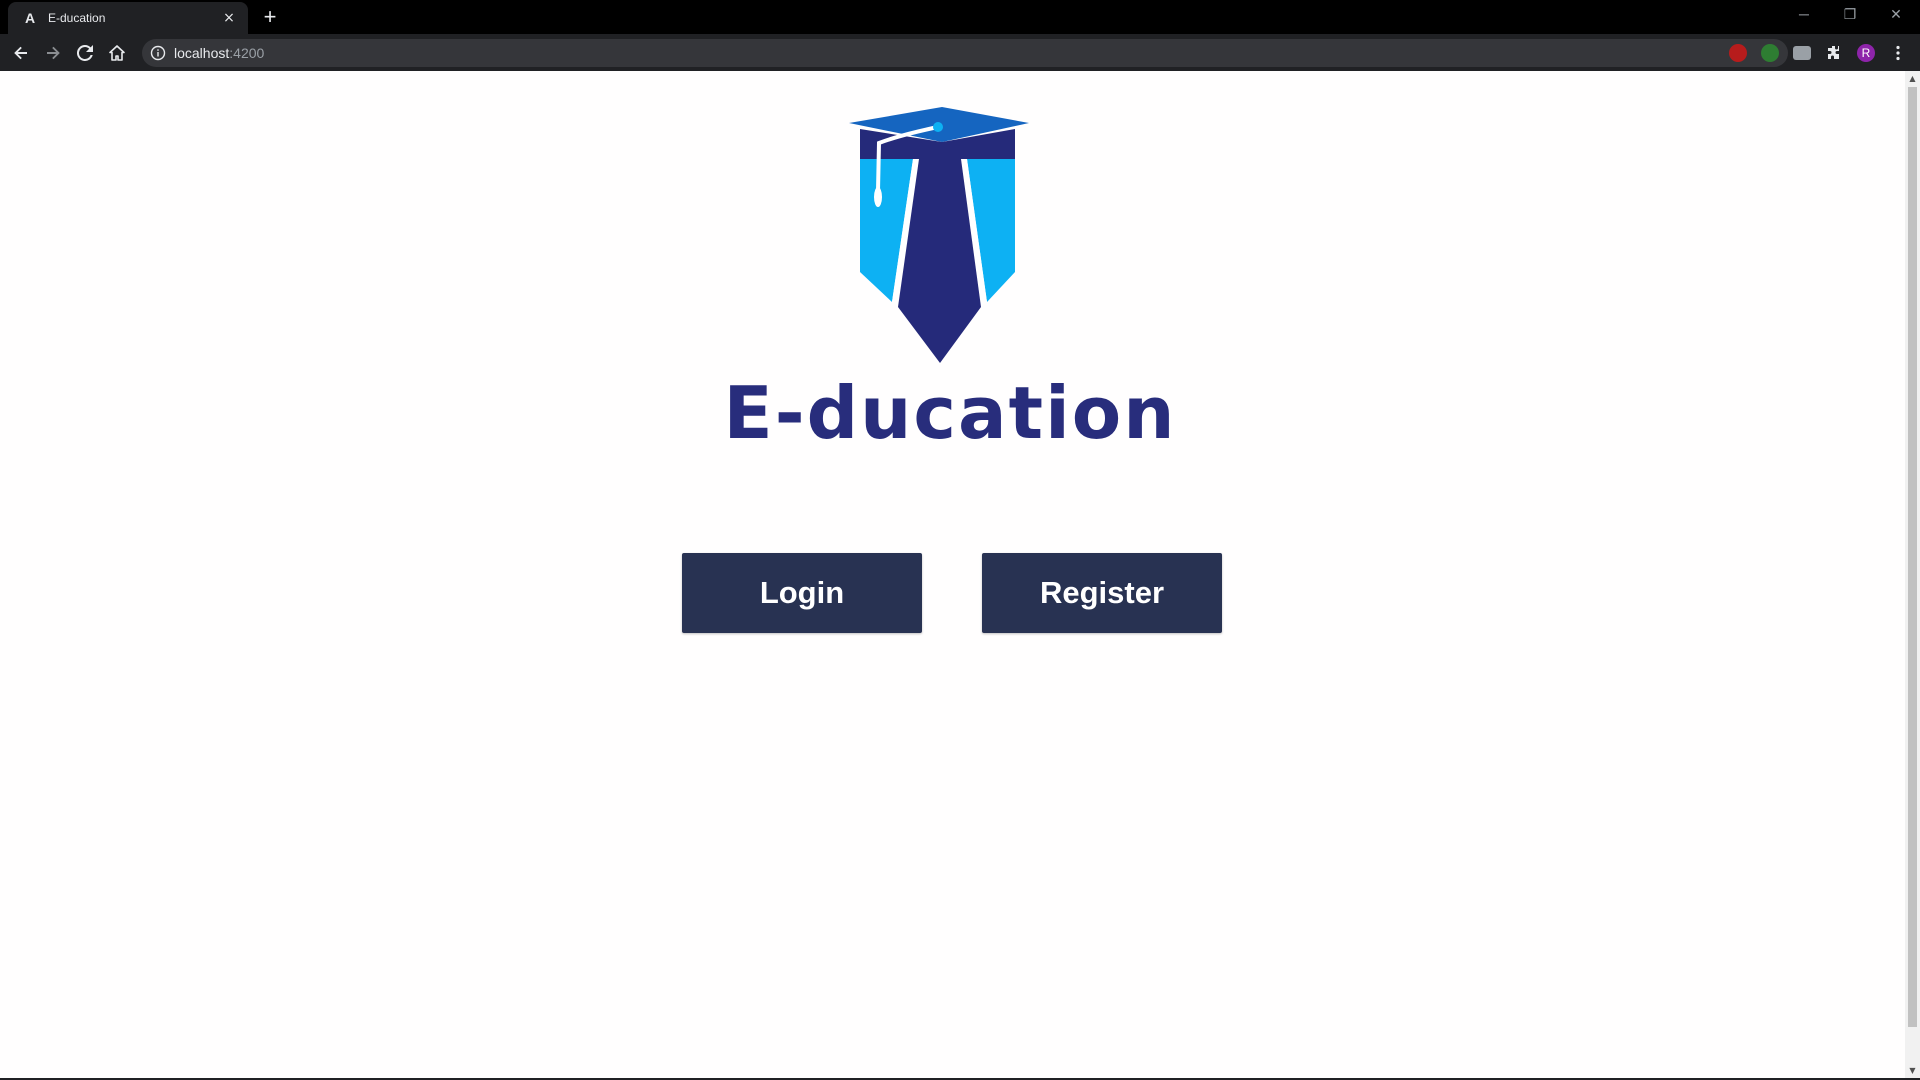 Image resolution: width=1920 pixels, height=1080 pixels. Describe the element at coordinates (1738, 53) in the screenshot. I see `ublock-icon` at that location.